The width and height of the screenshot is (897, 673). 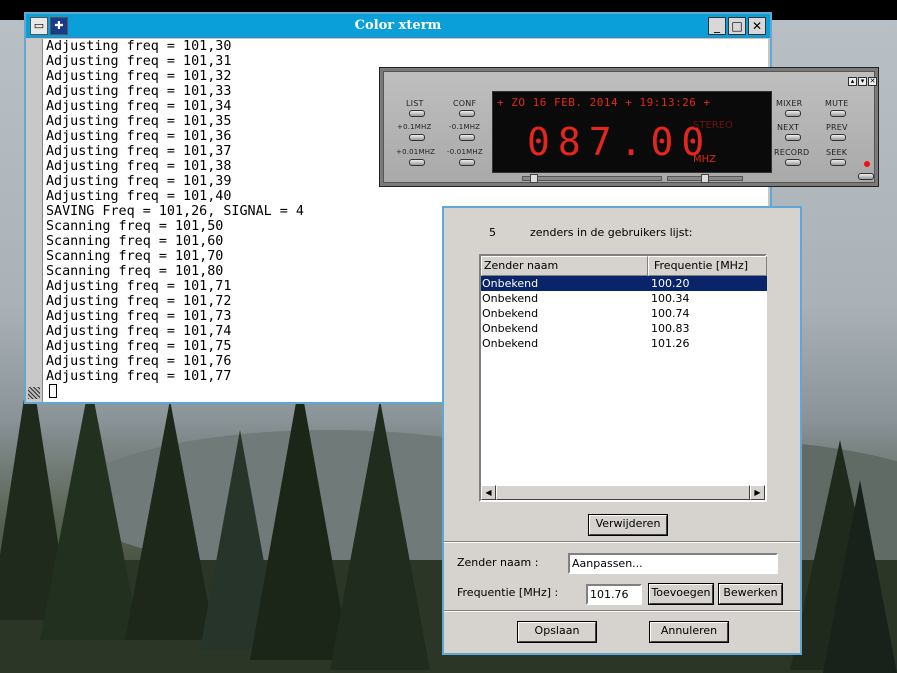 What do you see at coordinates (592, 178) in the screenshot?
I see `volume-slider` at bounding box center [592, 178].